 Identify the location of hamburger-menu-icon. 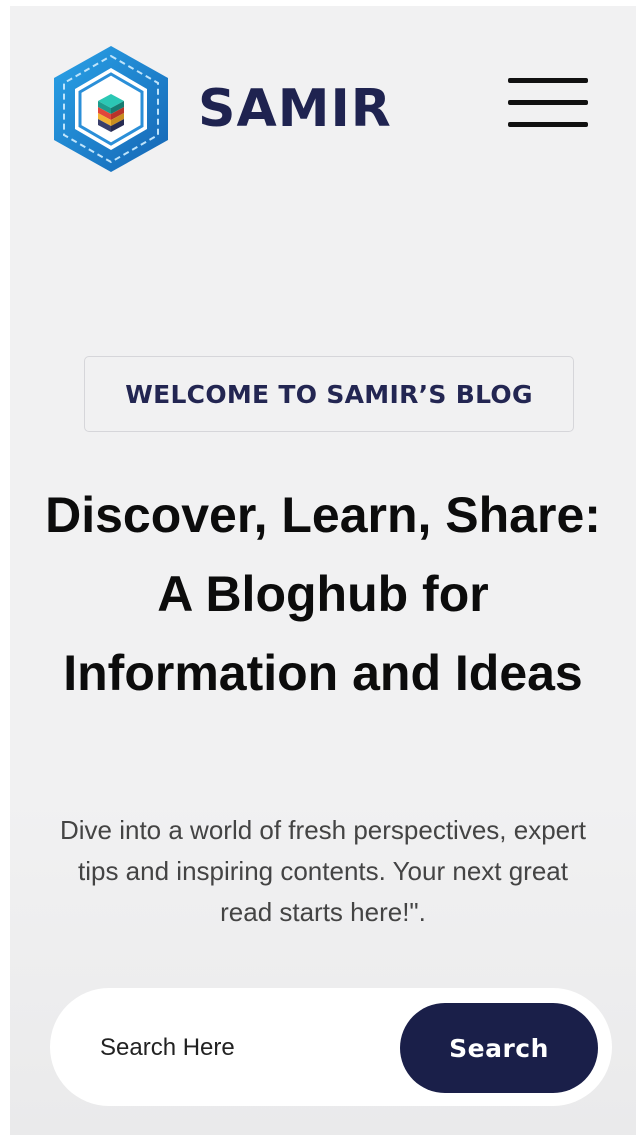
(550, 104).